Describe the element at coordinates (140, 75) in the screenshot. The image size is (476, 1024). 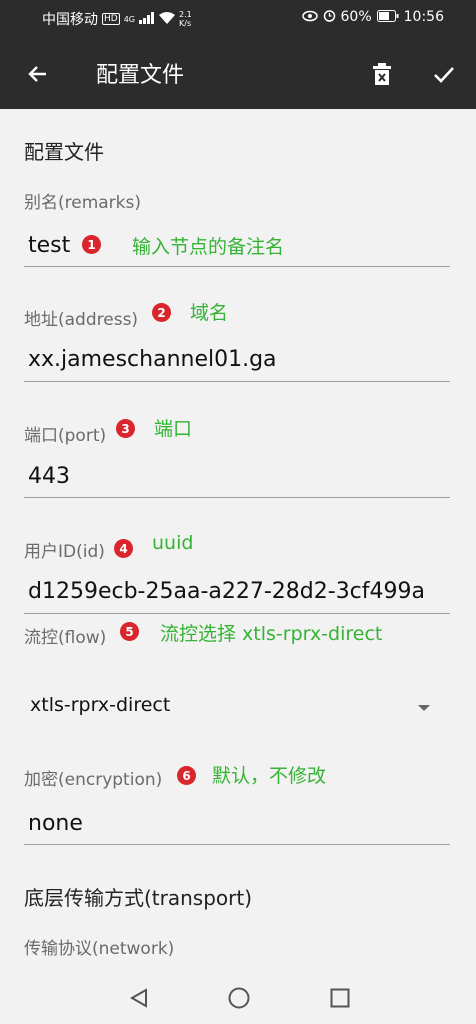
I see `page-title: 配置文件` at that location.